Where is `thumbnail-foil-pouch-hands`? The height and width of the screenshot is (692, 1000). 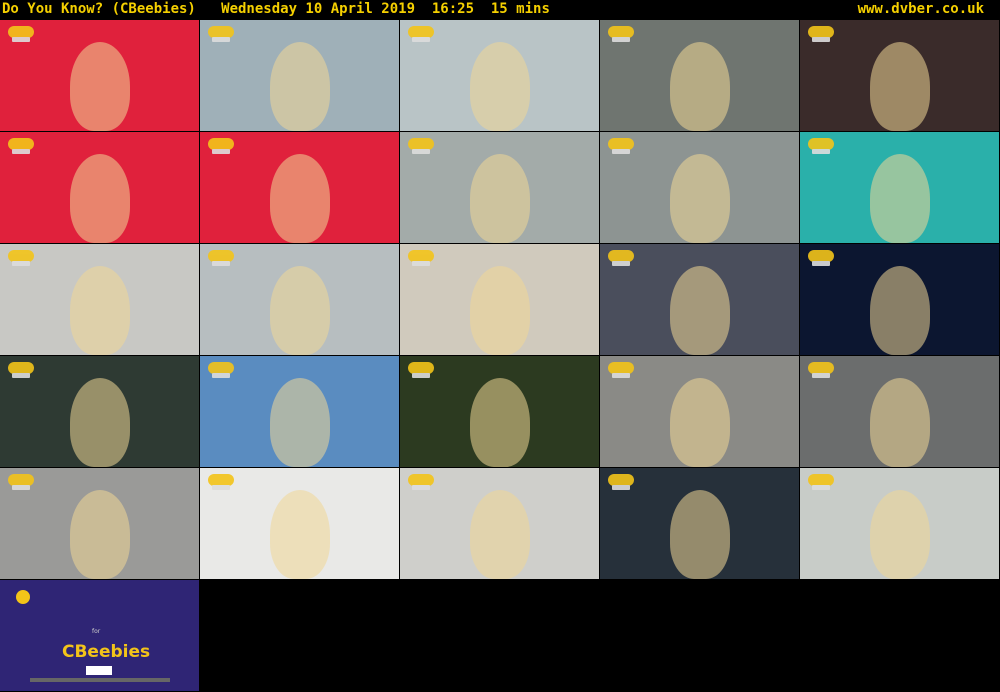 thumbnail-foil-pouch-hands is located at coordinates (699, 411).